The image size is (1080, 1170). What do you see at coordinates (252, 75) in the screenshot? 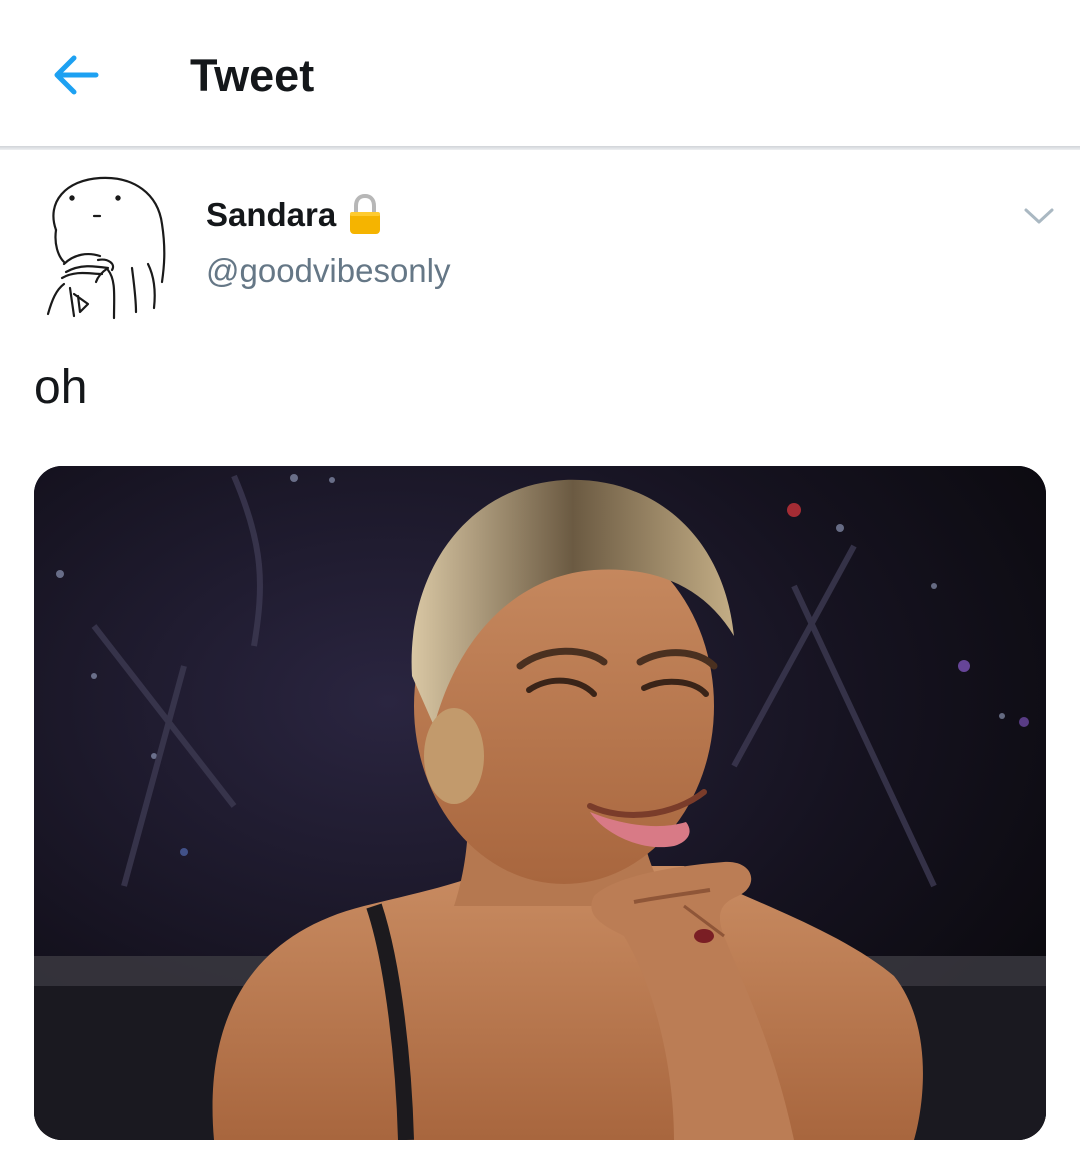
I see `page-title: Tweet` at bounding box center [252, 75].